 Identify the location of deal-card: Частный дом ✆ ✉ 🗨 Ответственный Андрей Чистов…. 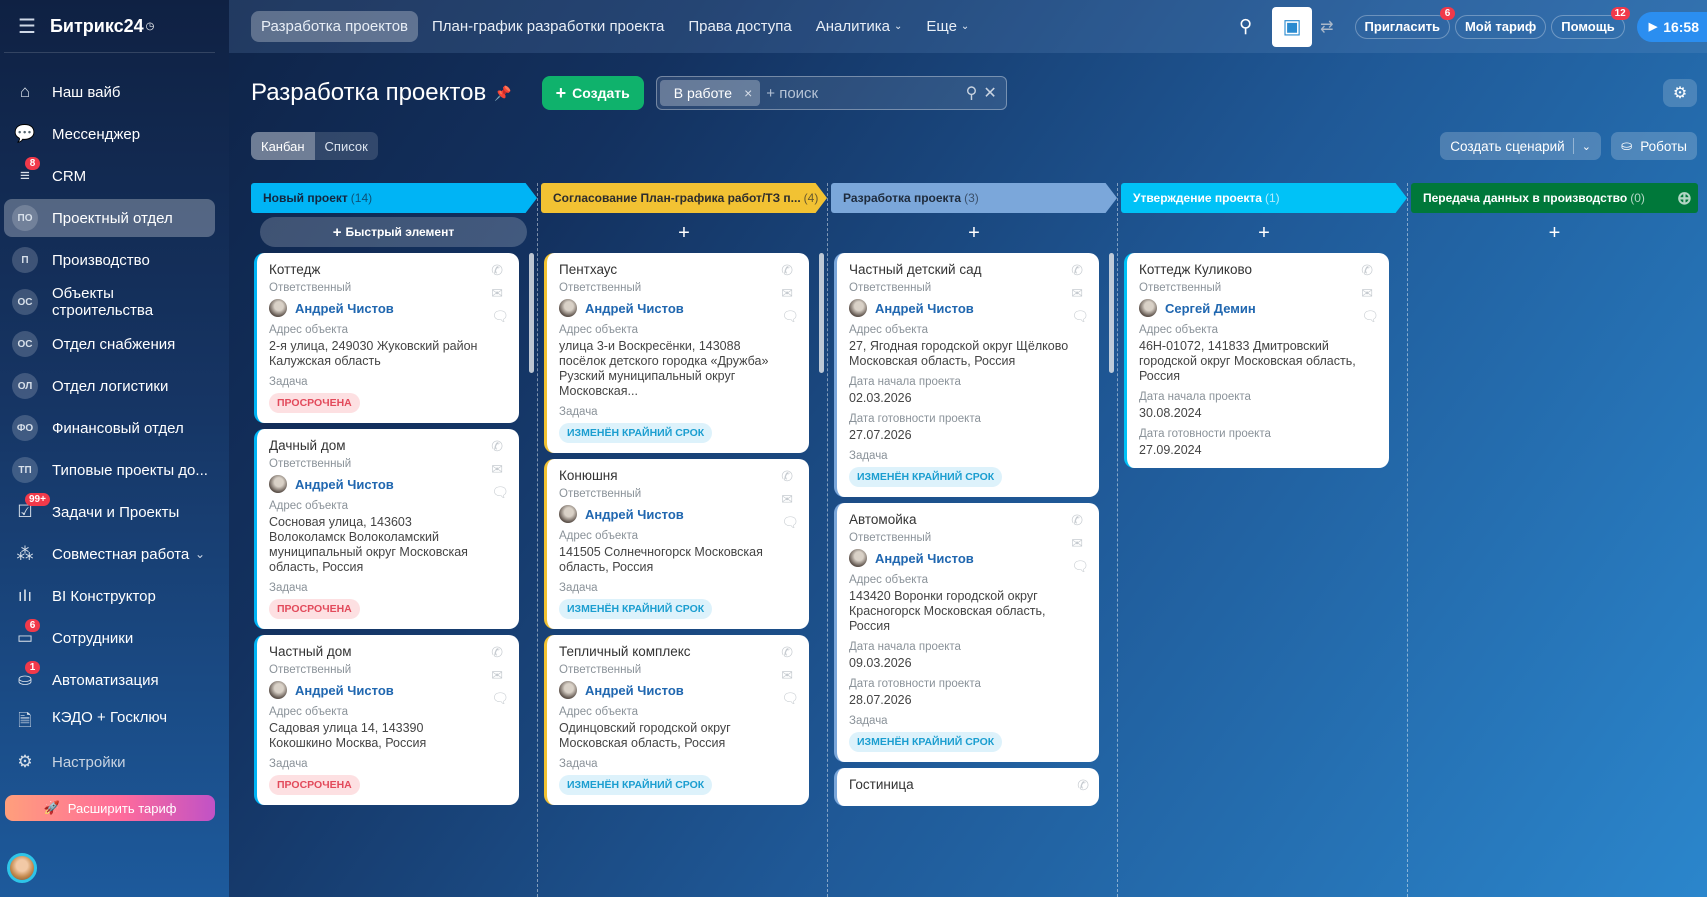
(386, 720).